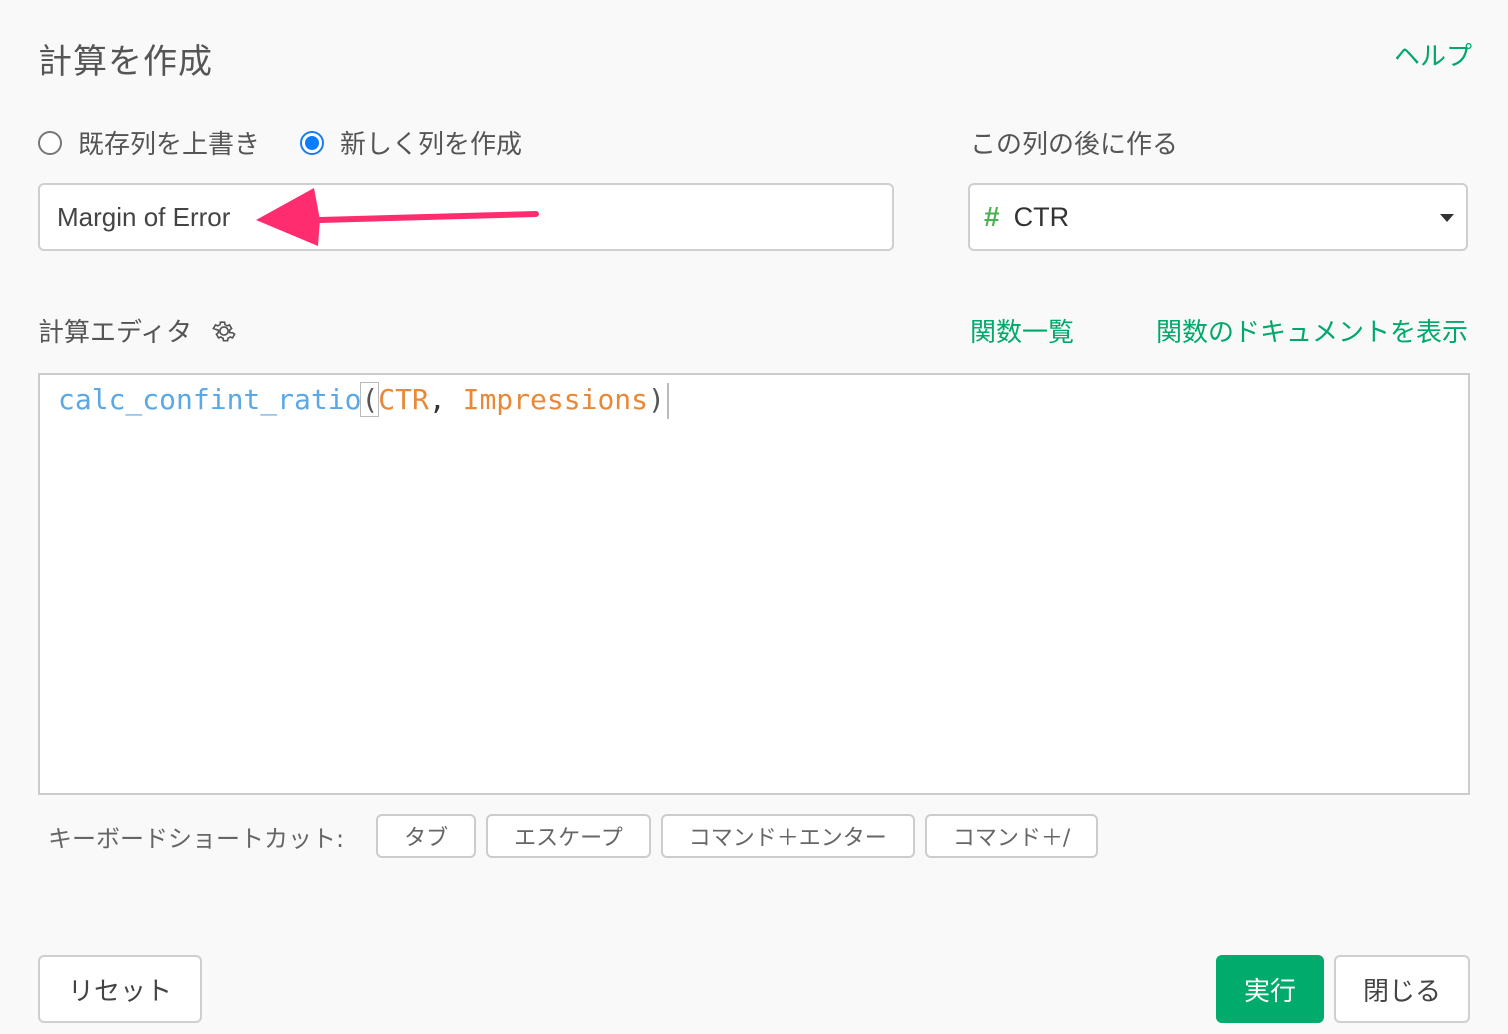 Image resolution: width=1508 pixels, height=1034 pixels. I want to click on editor-label: 計算エディタ, so click(115, 333).